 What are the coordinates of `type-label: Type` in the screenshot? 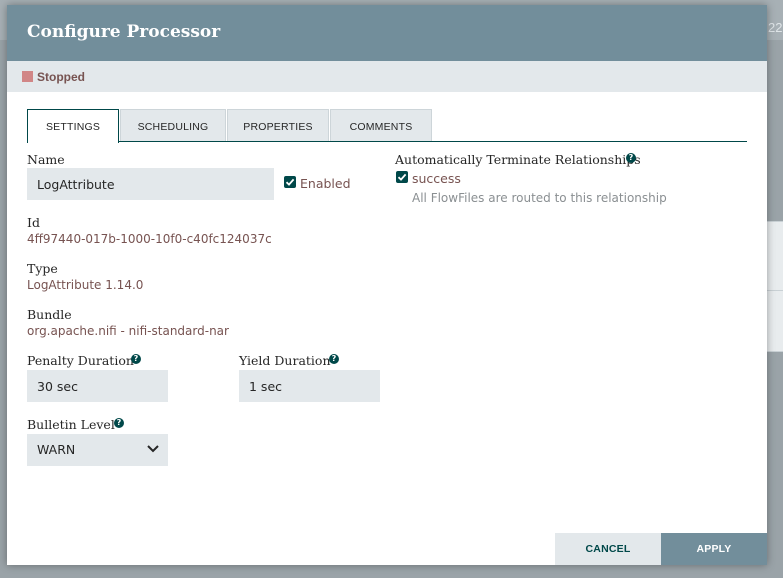 It's located at (42, 268).